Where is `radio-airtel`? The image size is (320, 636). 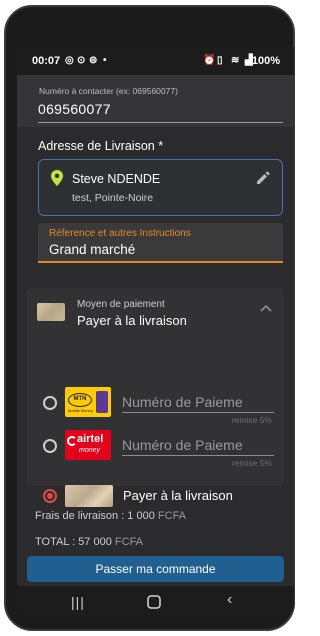
radio-airtel is located at coordinates (50, 446).